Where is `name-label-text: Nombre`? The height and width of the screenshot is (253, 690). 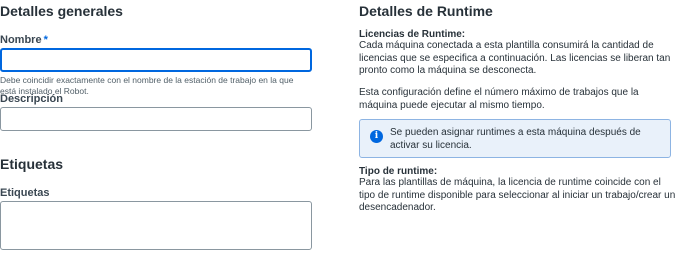 name-label-text: Nombre is located at coordinates (21, 40).